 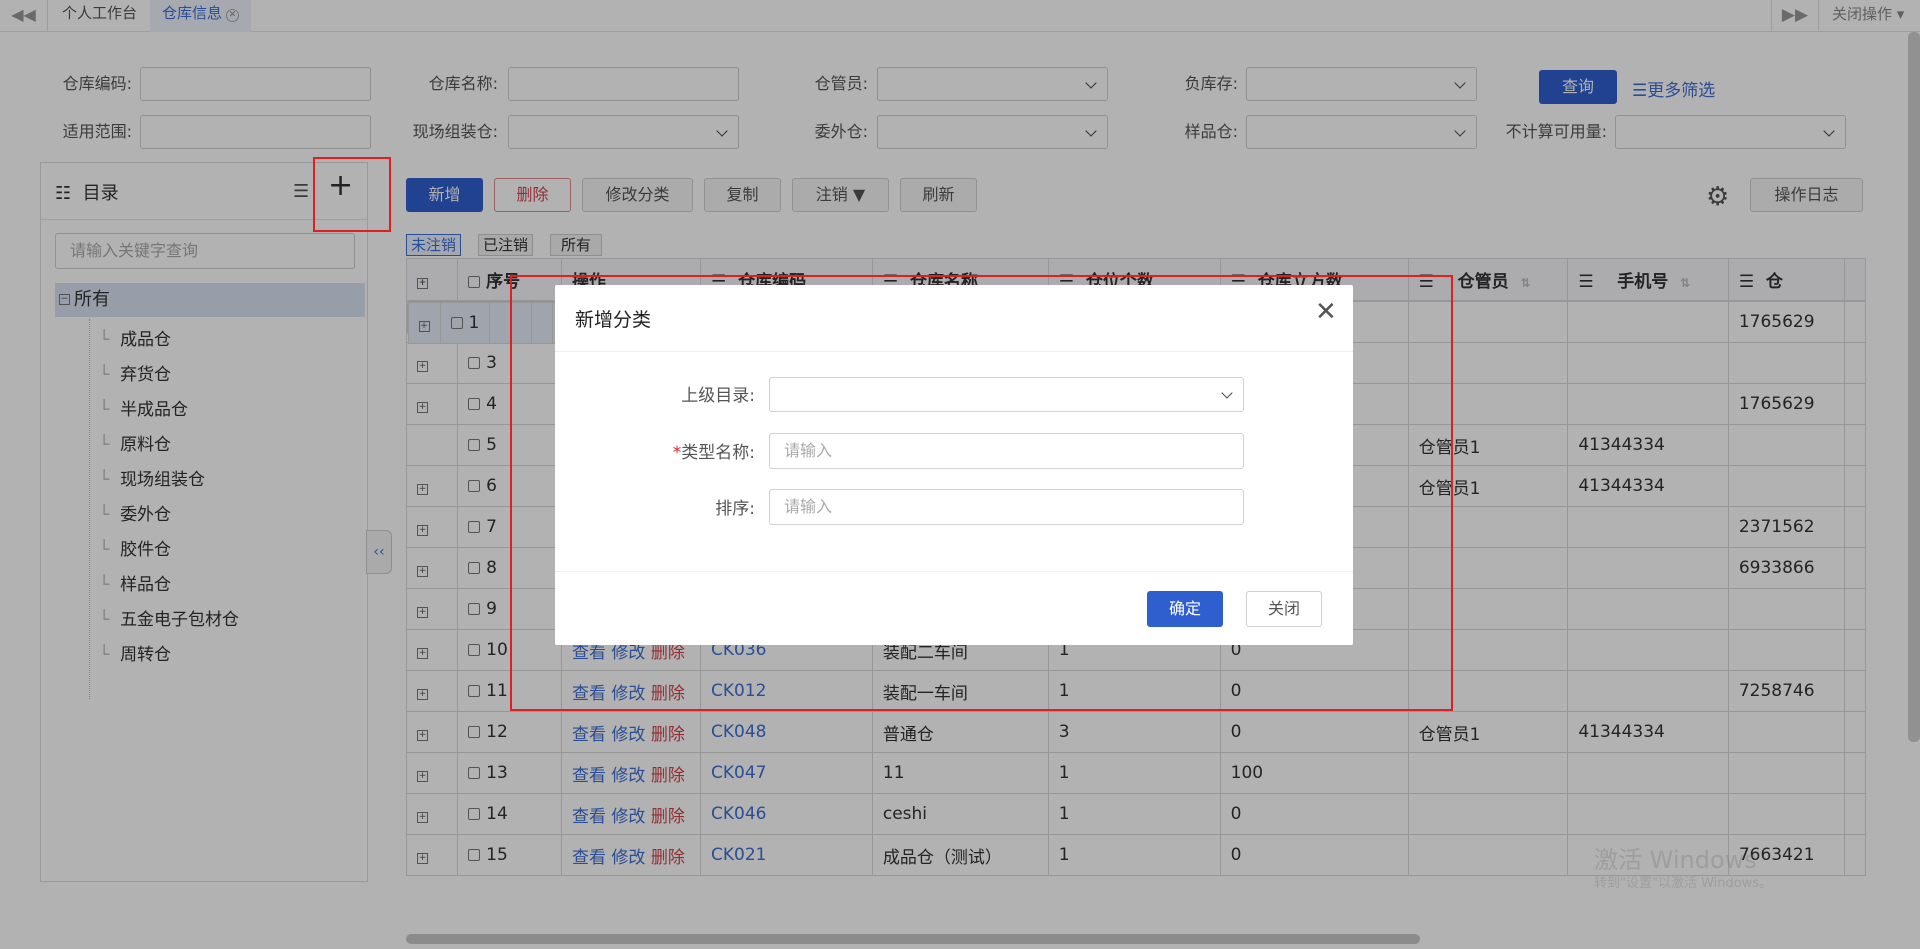 I want to click on annotation-box-add-icon, so click(x=352, y=194).